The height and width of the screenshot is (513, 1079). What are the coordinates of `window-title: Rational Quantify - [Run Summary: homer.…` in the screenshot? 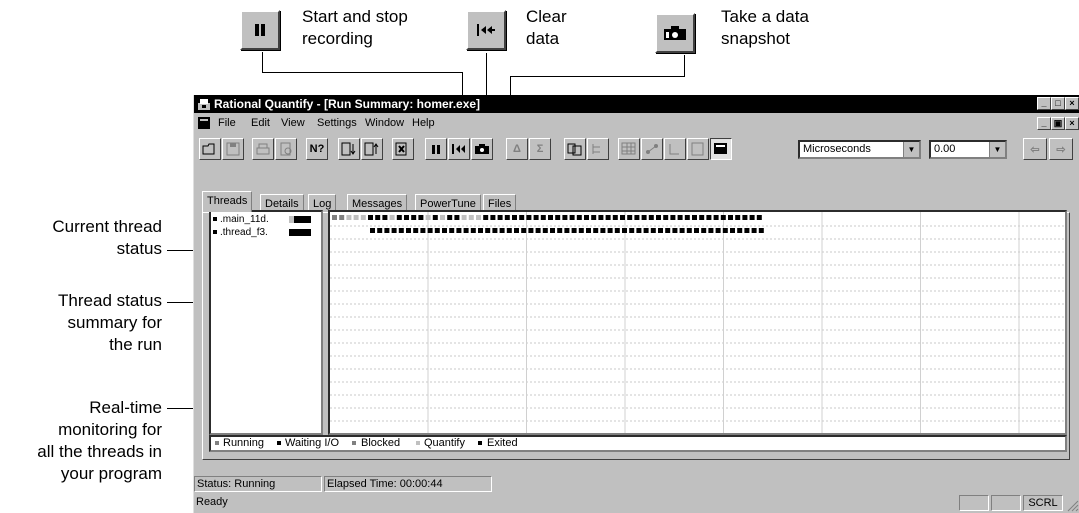 It's located at (347, 104).